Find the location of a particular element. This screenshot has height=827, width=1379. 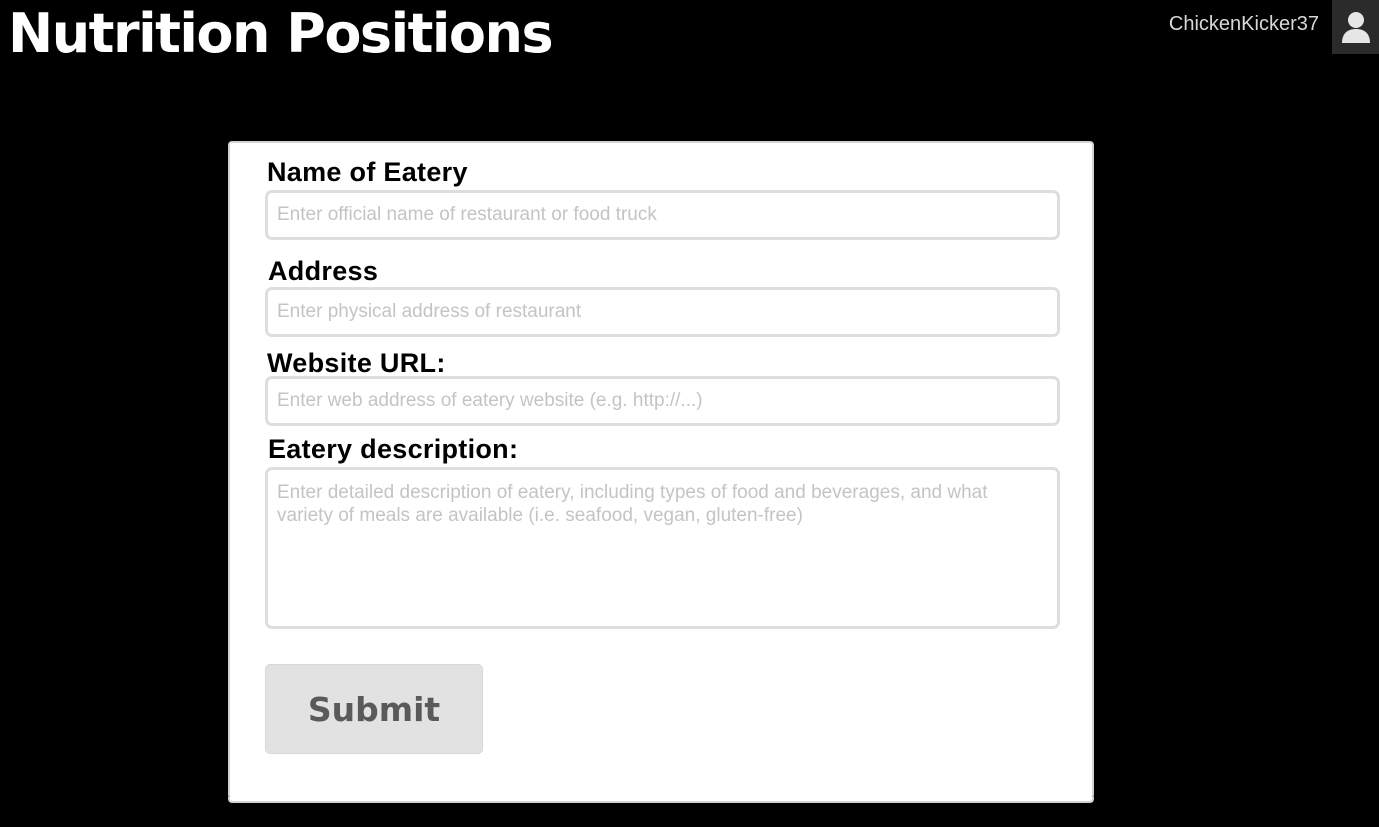

description-label: Eatery description: is located at coordinates (393, 449).